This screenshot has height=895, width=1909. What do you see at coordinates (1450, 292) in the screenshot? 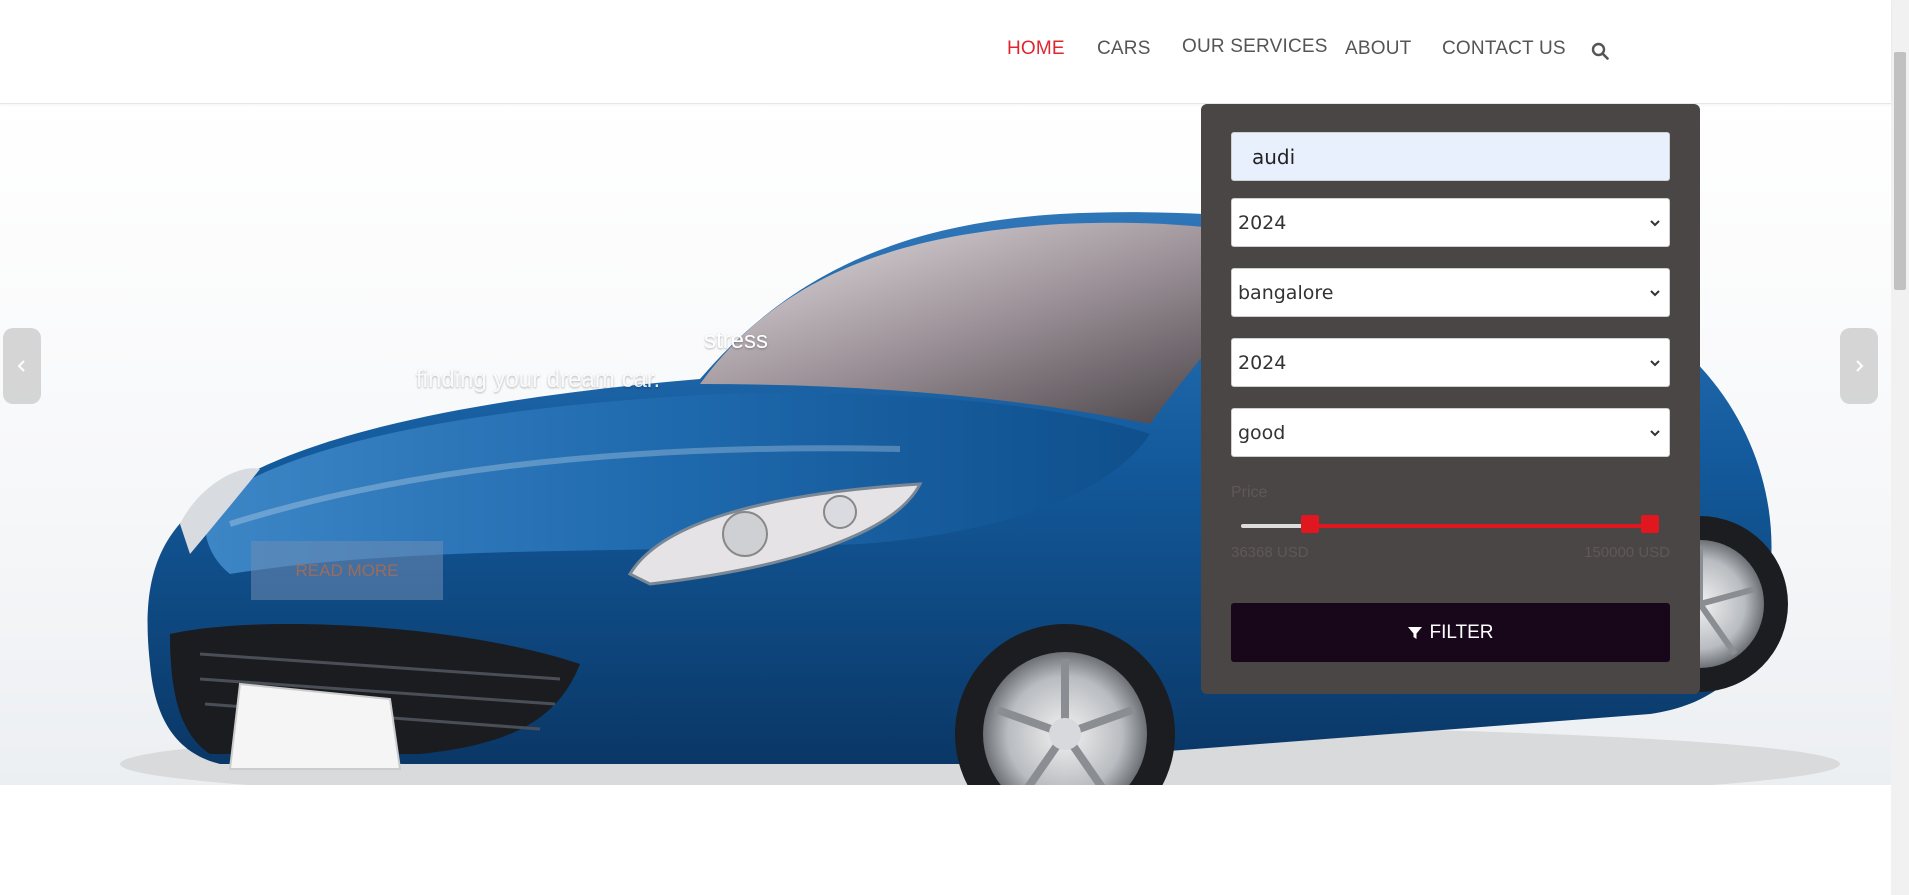
I see `city-select: bangalore` at bounding box center [1450, 292].